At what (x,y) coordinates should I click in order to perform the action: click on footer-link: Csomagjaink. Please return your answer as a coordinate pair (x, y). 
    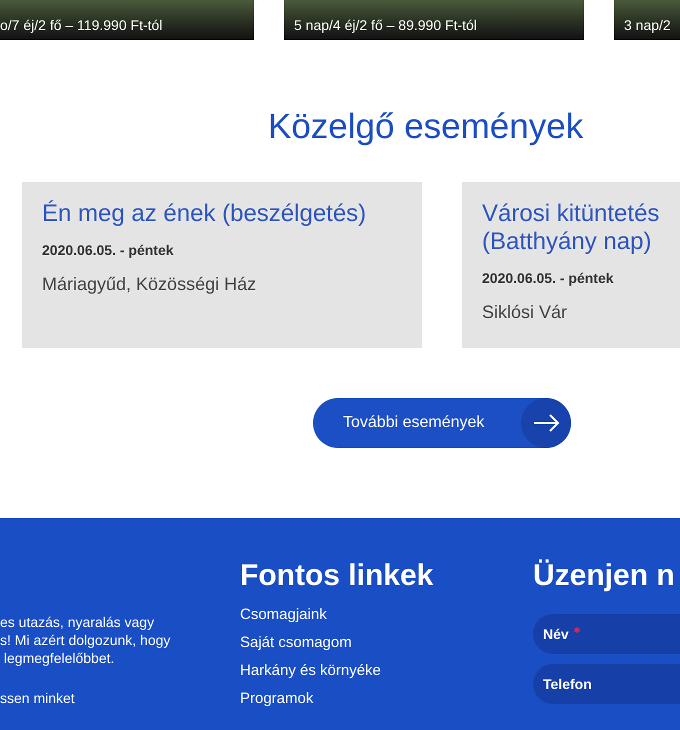
    Looking at the image, I should click on (283, 614).